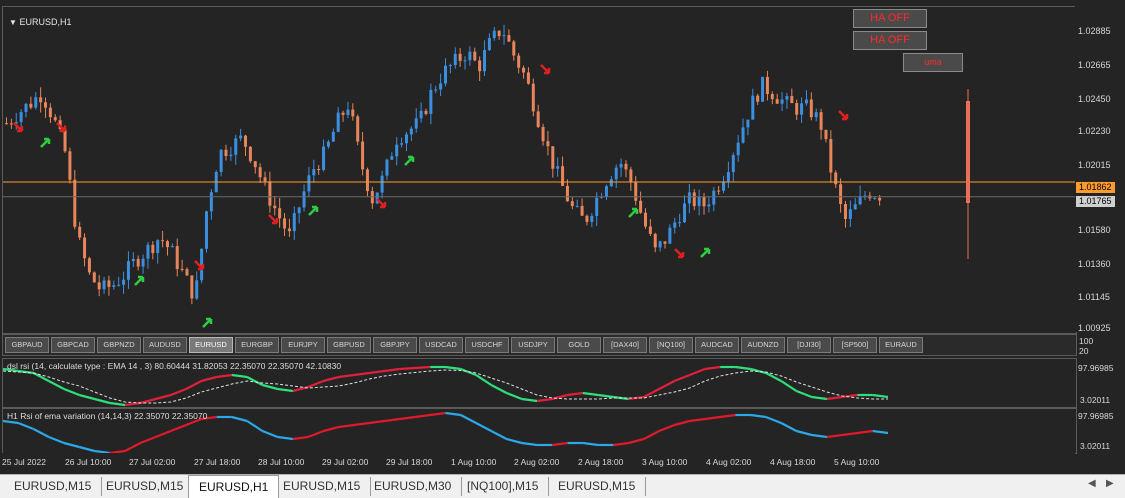  Describe the element at coordinates (671, 345) in the screenshot. I see `symbol-button-nq100: [NQ100]` at that location.